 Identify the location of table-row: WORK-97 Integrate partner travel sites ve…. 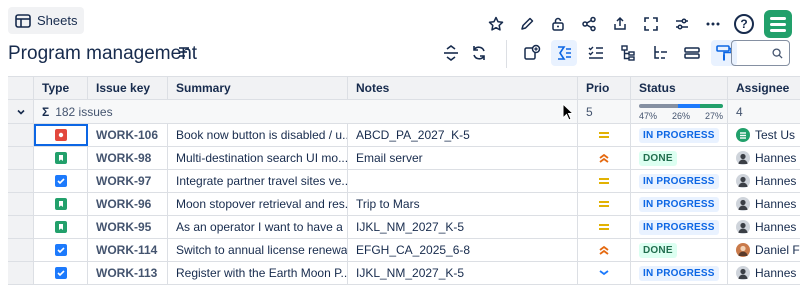
(404, 181).